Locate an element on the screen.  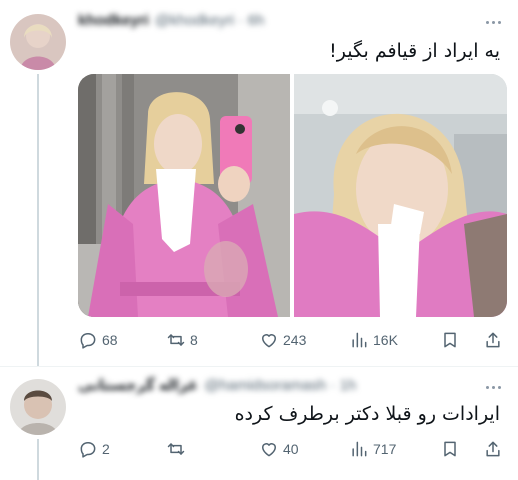
tweet-actions: 68 8 243 16K is located at coordinates (292, 340).